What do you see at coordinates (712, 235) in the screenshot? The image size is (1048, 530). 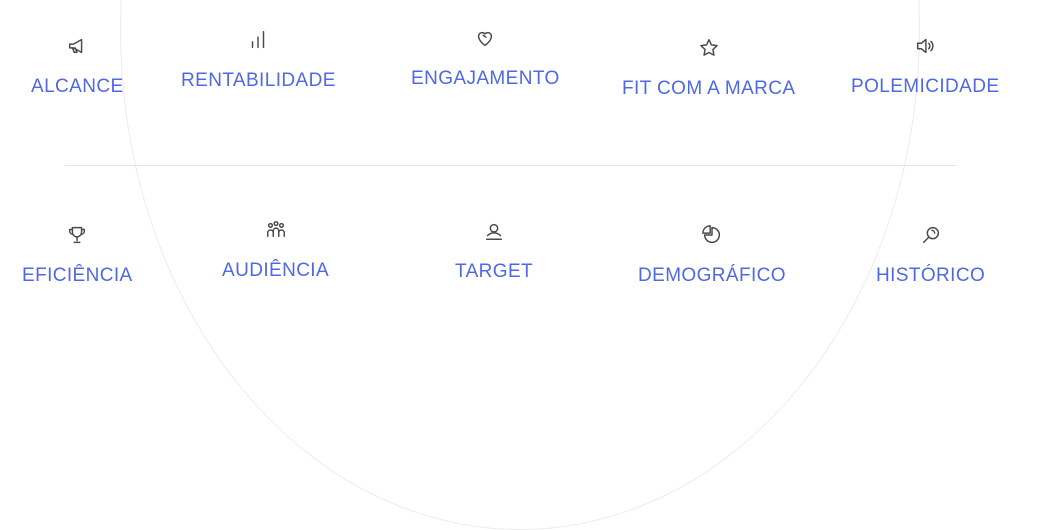 I see `pie-chart-icon` at bounding box center [712, 235].